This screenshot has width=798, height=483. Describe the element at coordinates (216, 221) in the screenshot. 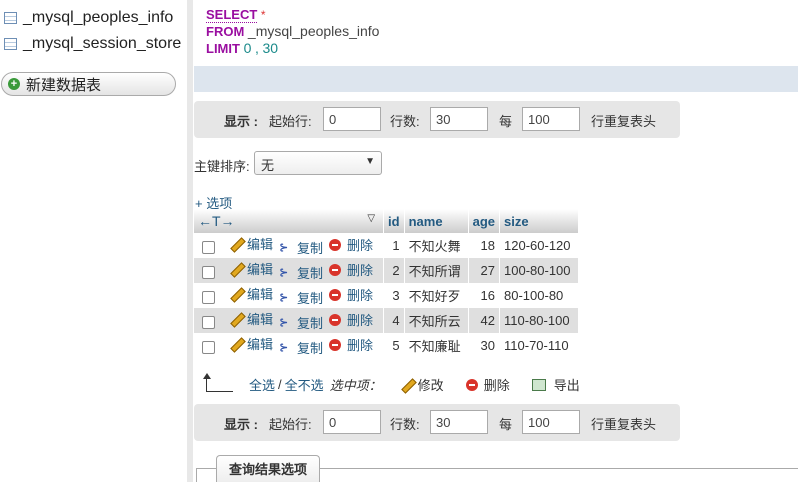

I see `column-move-icon: ←T→` at that location.